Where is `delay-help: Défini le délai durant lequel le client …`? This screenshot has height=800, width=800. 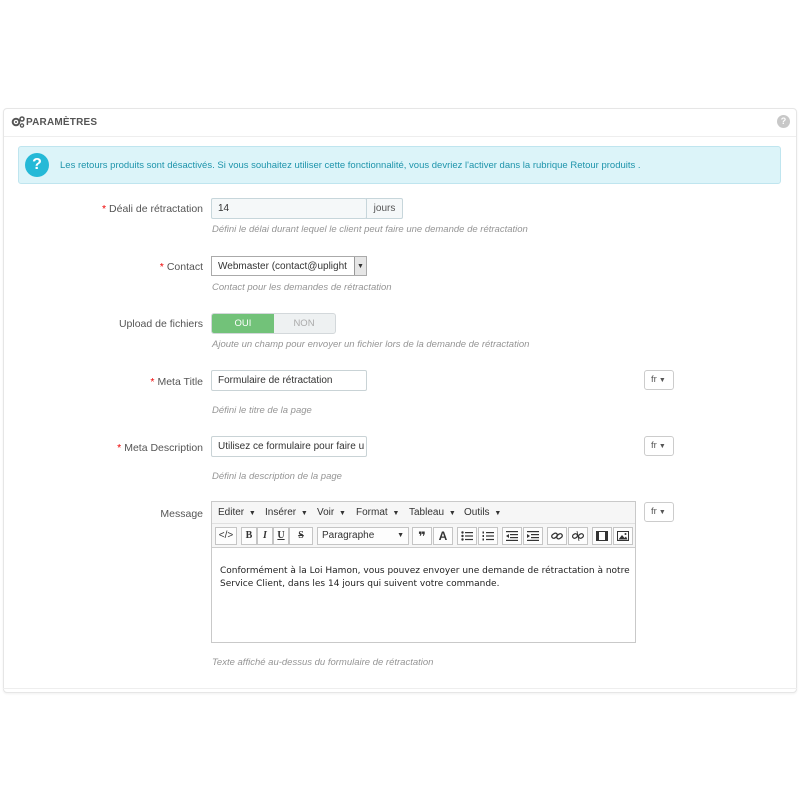 delay-help: Défini le délai durant lequel le client … is located at coordinates (370, 229).